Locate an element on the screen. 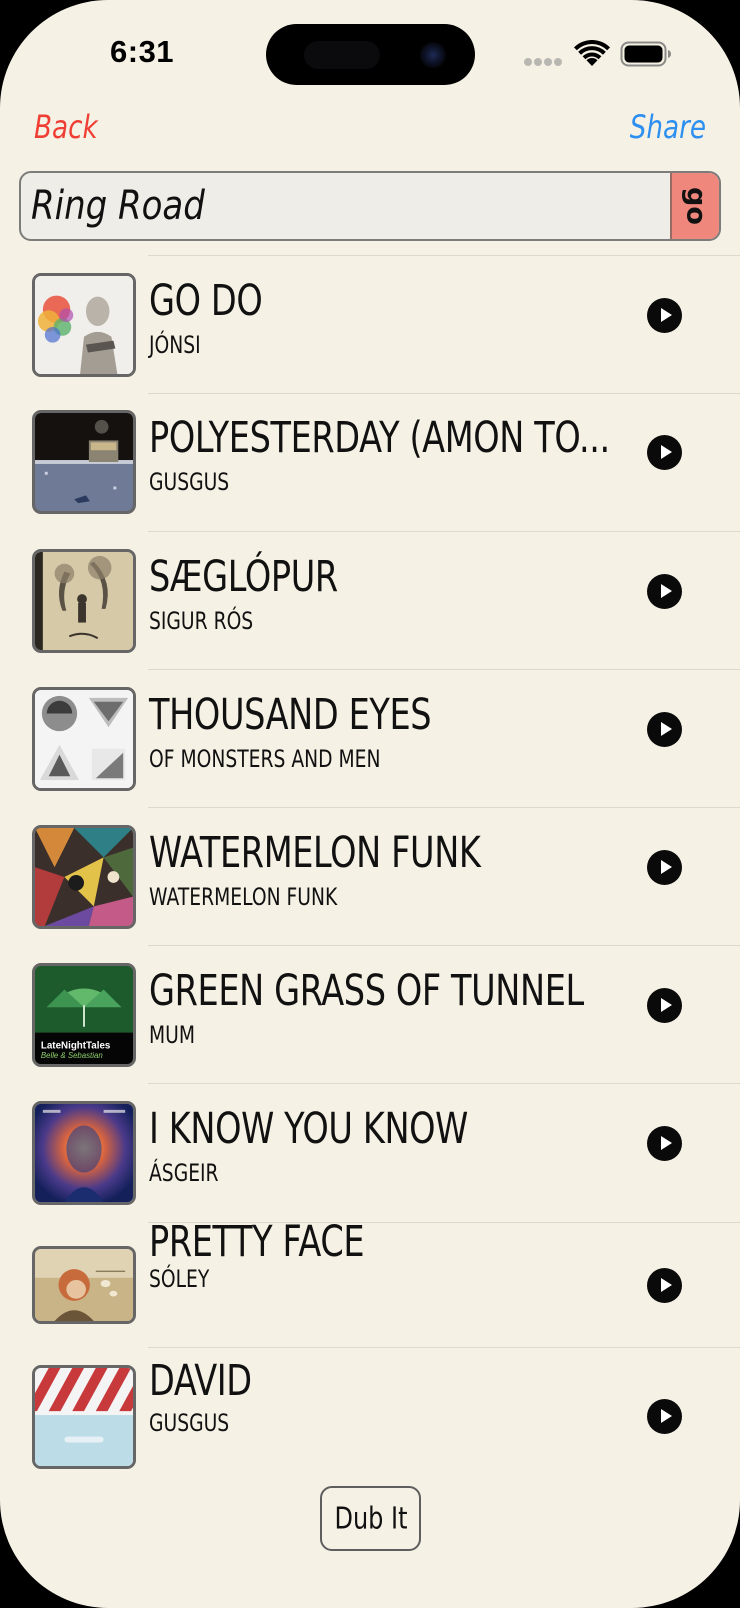 This screenshot has height=1608, width=740. track-title: THOUSAND EYES is located at coordinates (290, 715).